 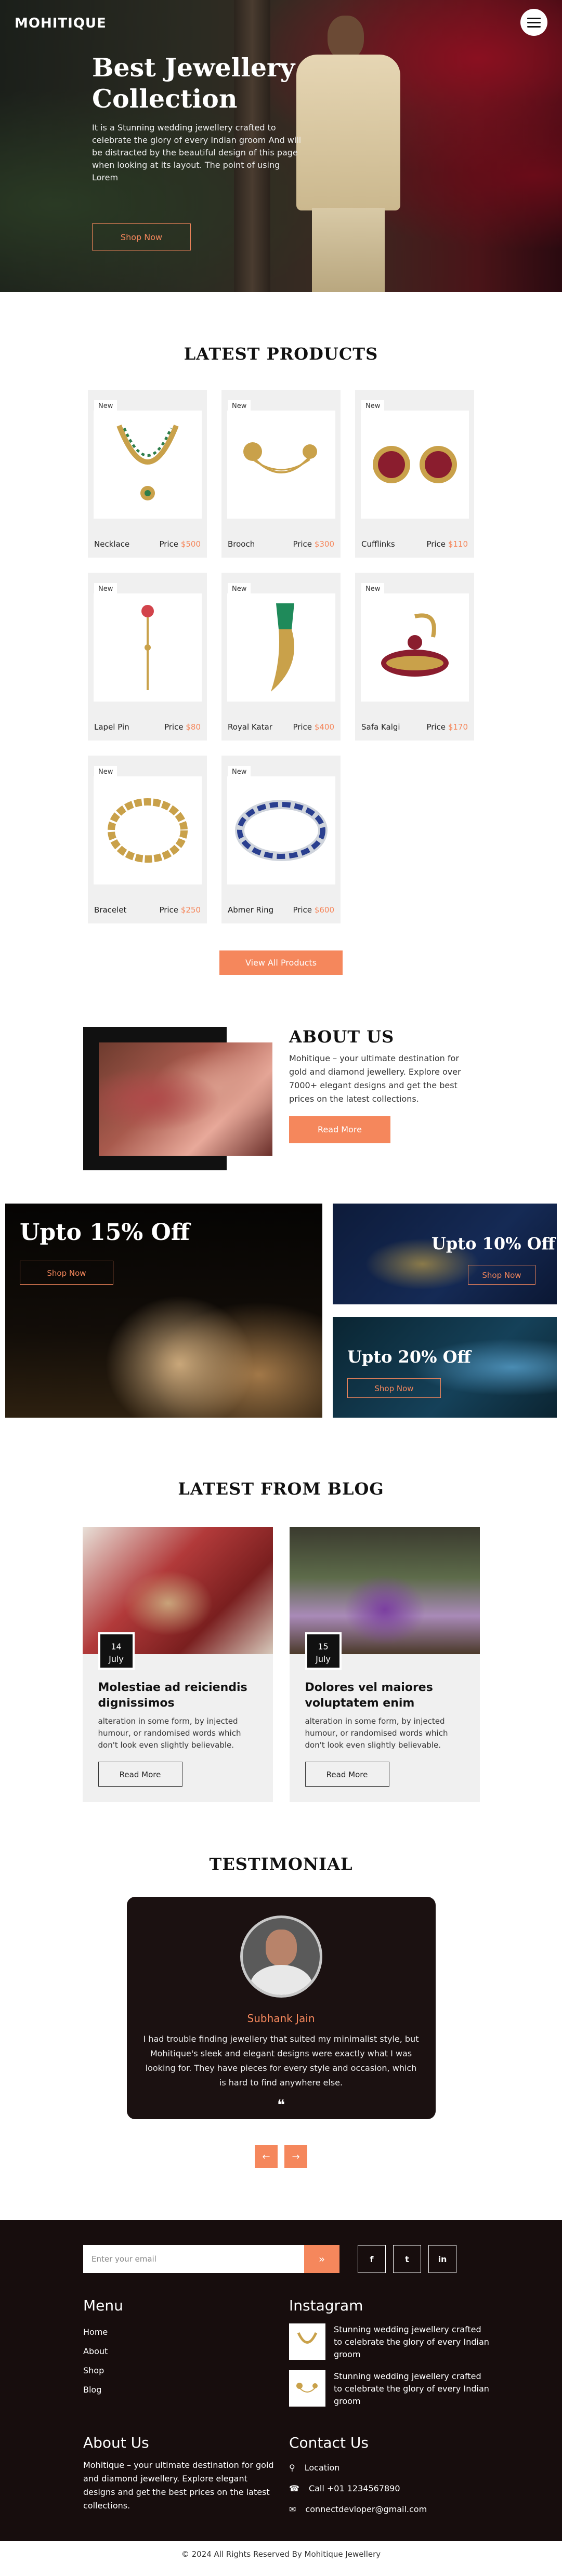 I want to click on product-price: $600, so click(x=324, y=910).